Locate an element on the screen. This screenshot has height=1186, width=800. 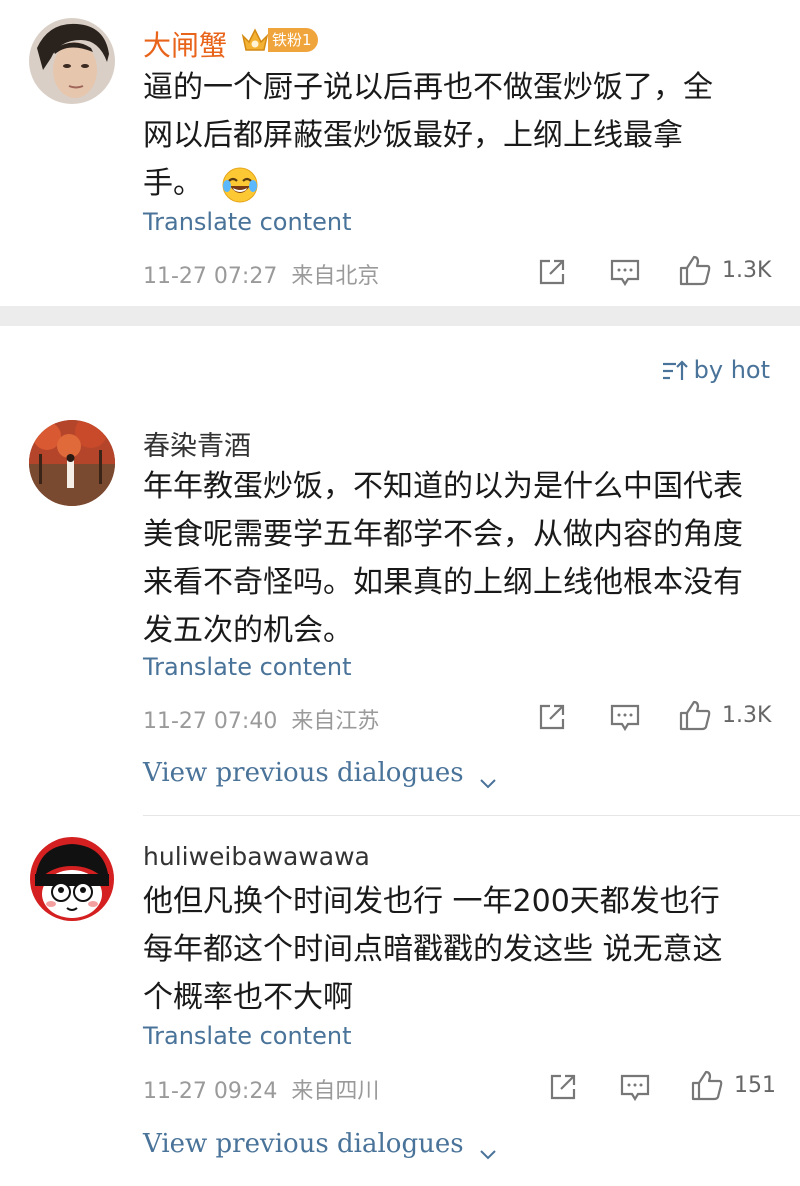
username: 春染青酒 is located at coordinates (197, 443).